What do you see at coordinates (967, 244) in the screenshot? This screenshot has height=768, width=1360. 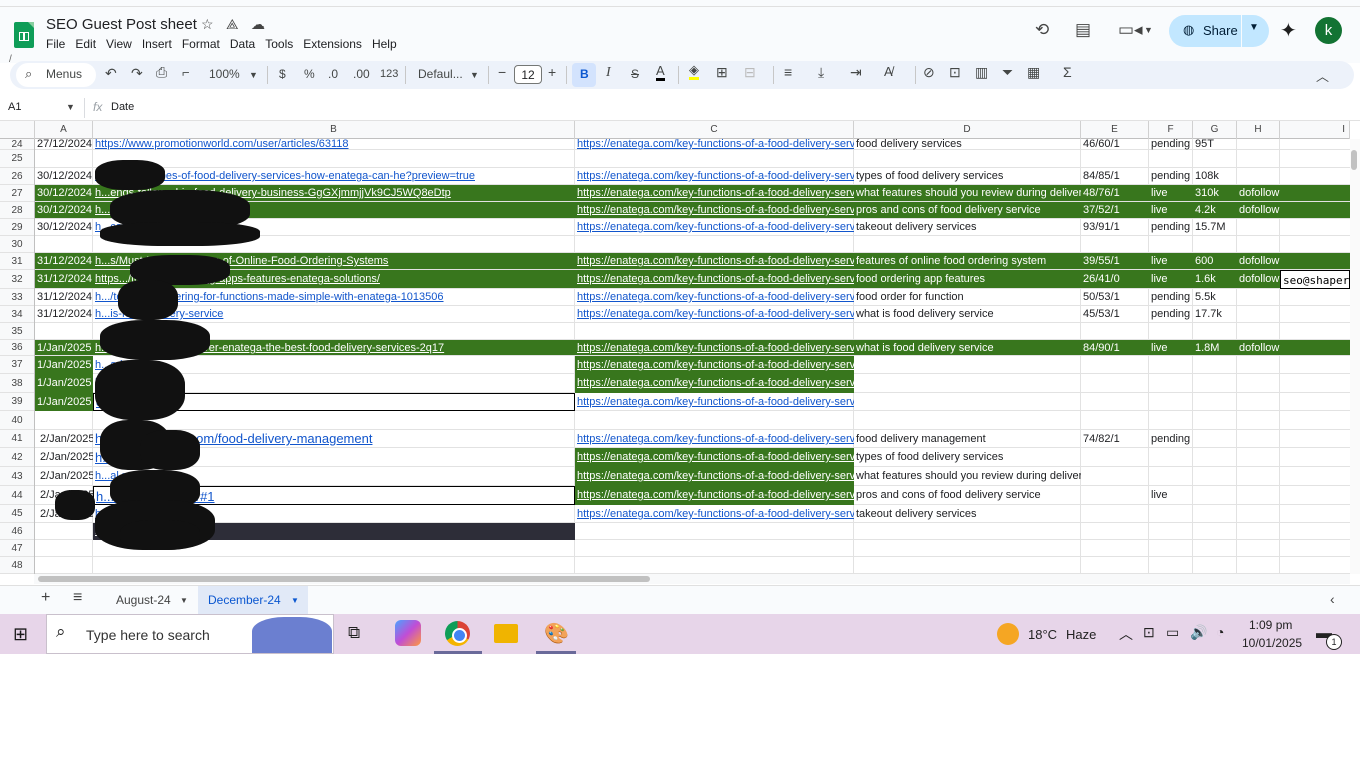 I see `cell-d` at bounding box center [967, 244].